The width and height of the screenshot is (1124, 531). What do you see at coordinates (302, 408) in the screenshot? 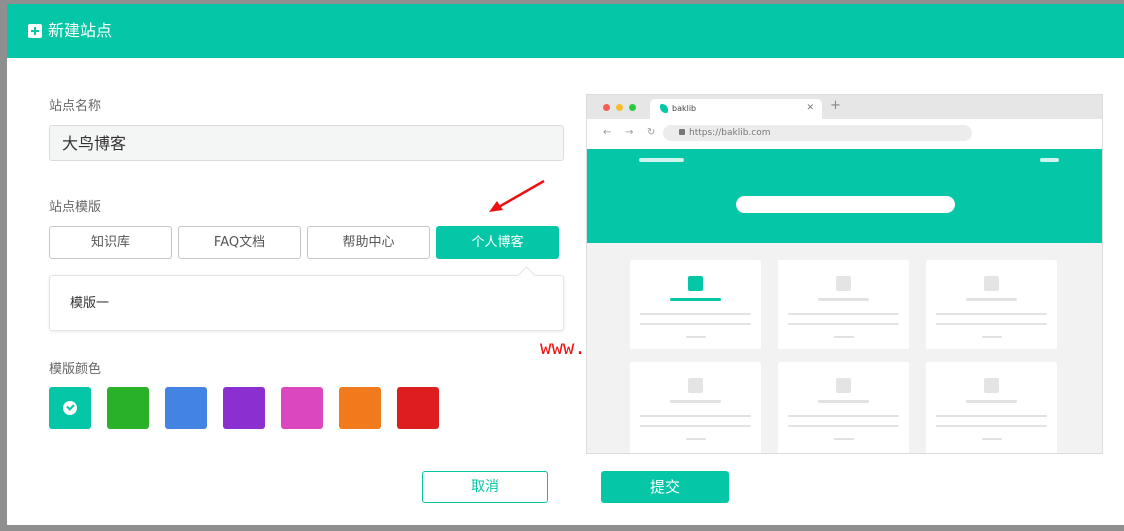
I see `color-swatch-pink` at bounding box center [302, 408].